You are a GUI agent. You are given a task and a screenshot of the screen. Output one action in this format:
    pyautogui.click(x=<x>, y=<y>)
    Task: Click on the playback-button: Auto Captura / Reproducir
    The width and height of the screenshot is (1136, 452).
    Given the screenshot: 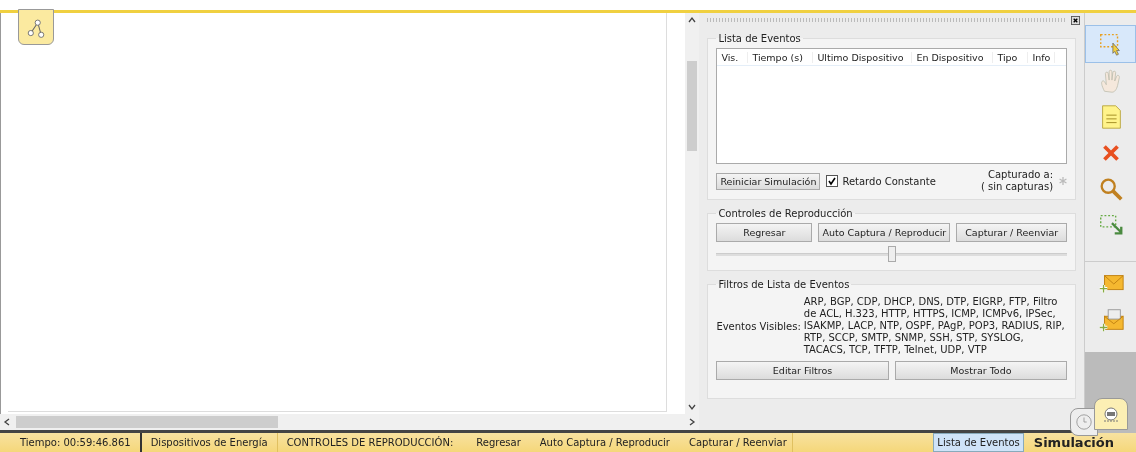 What is the action you would take?
    pyautogui.click(x=884, y=232)
    